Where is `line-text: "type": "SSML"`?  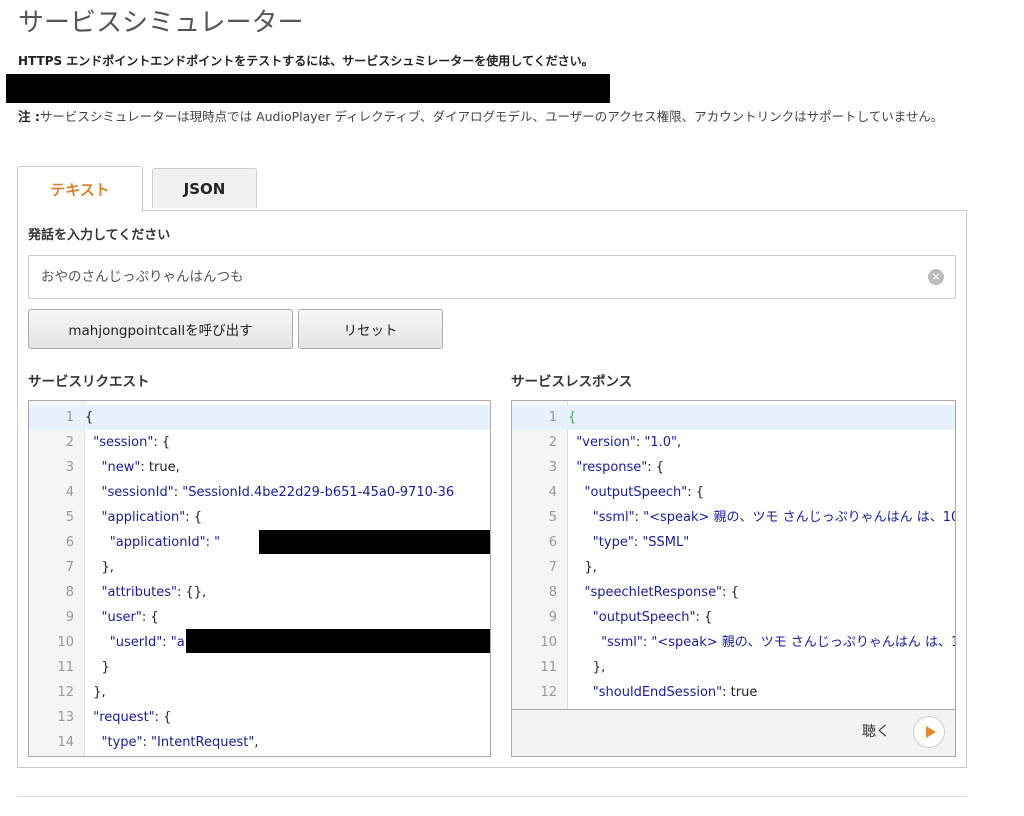 line-text: "type": "SSML" is located at coordinates (641, 542).